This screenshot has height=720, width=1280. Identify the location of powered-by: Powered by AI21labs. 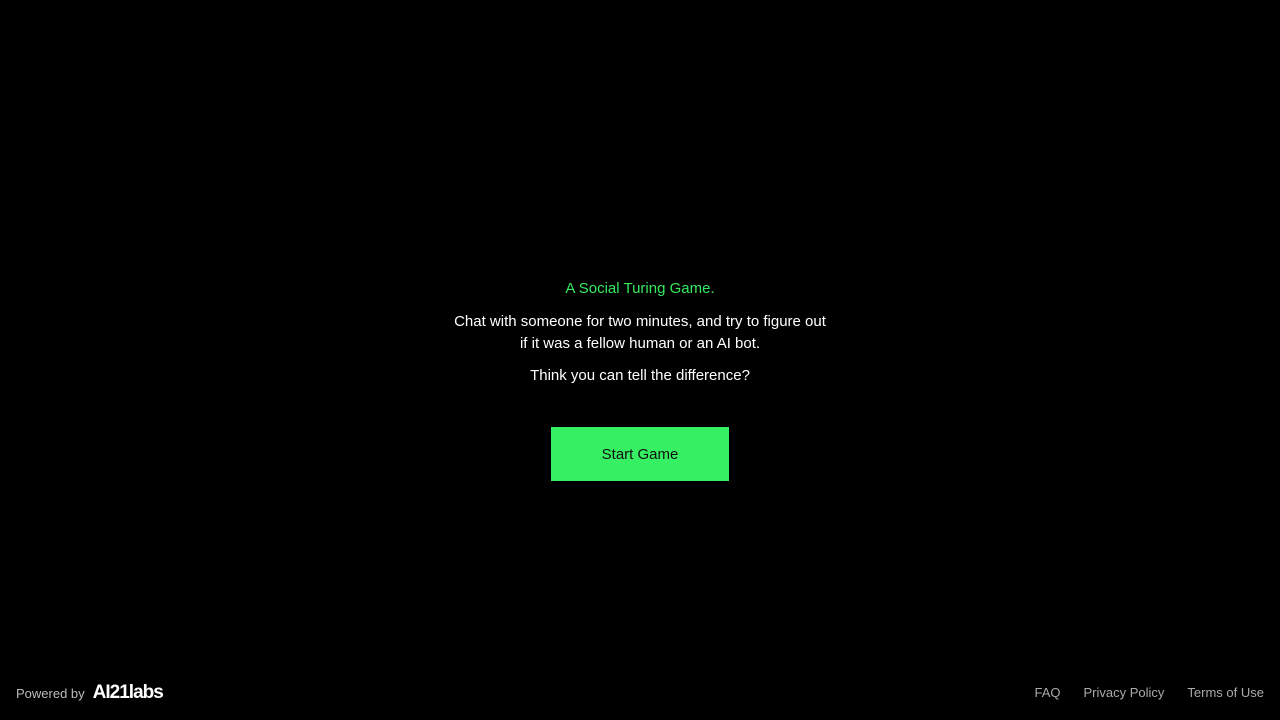
(90, 693).